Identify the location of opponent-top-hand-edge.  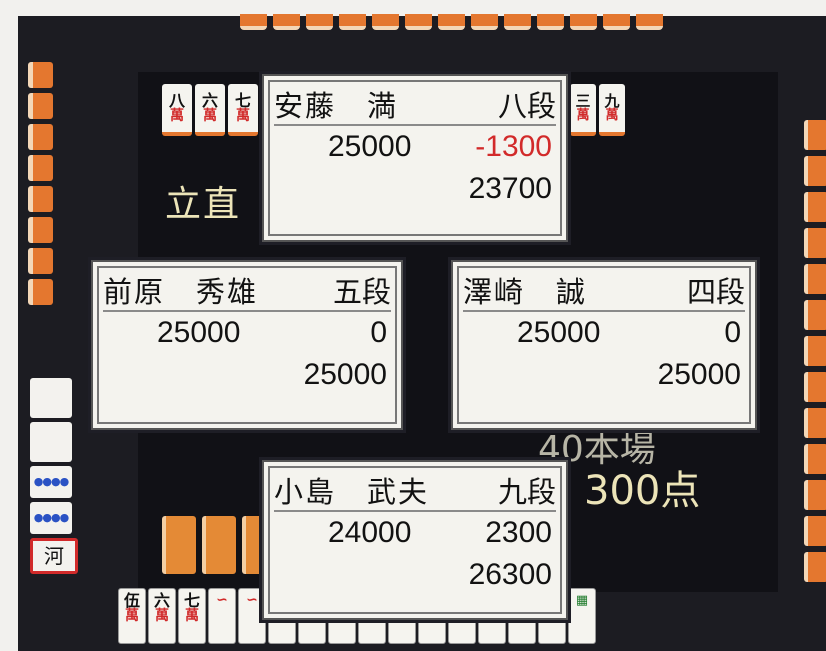
(451, 22).